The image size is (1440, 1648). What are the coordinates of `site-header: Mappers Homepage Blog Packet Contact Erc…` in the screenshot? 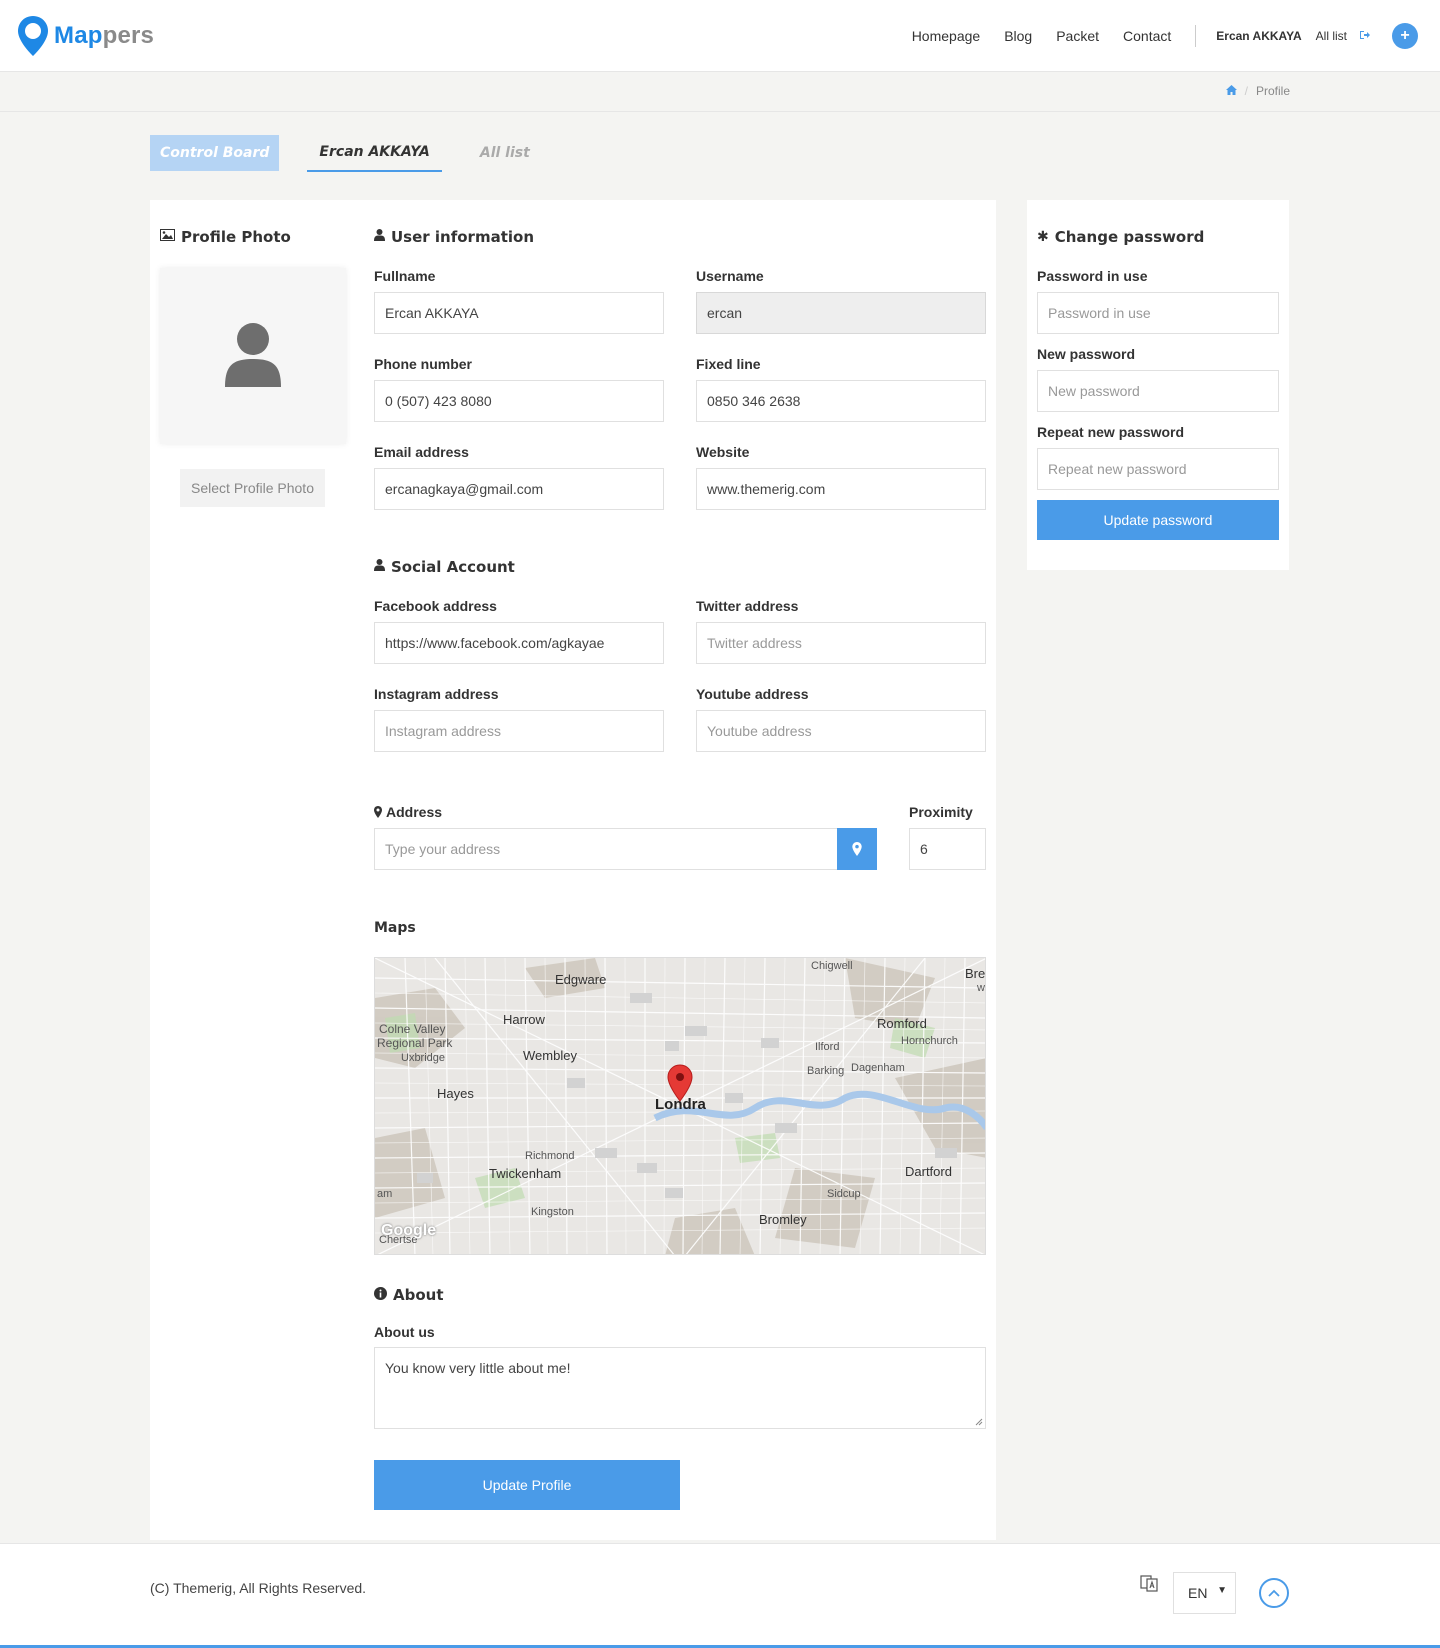 It's located at (720, 36).